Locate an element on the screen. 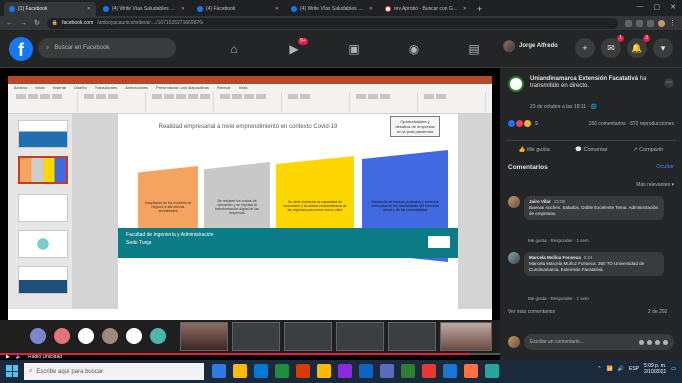 The image size is (682, 383). facebook-logo-icon: f is located at coordinates (21, 49).